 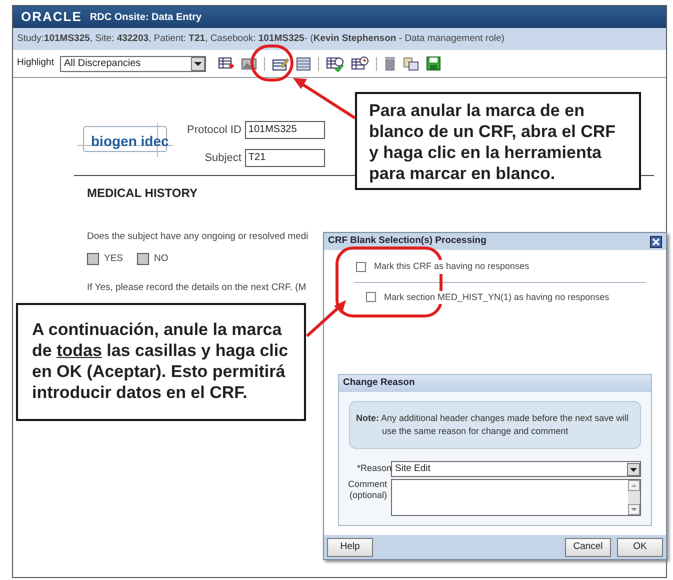 What do you see at coordinates (146, 17) in the screenshot?
I see `window-title: RDC Onsite: Data Entry` at bounding box center [146, 17].